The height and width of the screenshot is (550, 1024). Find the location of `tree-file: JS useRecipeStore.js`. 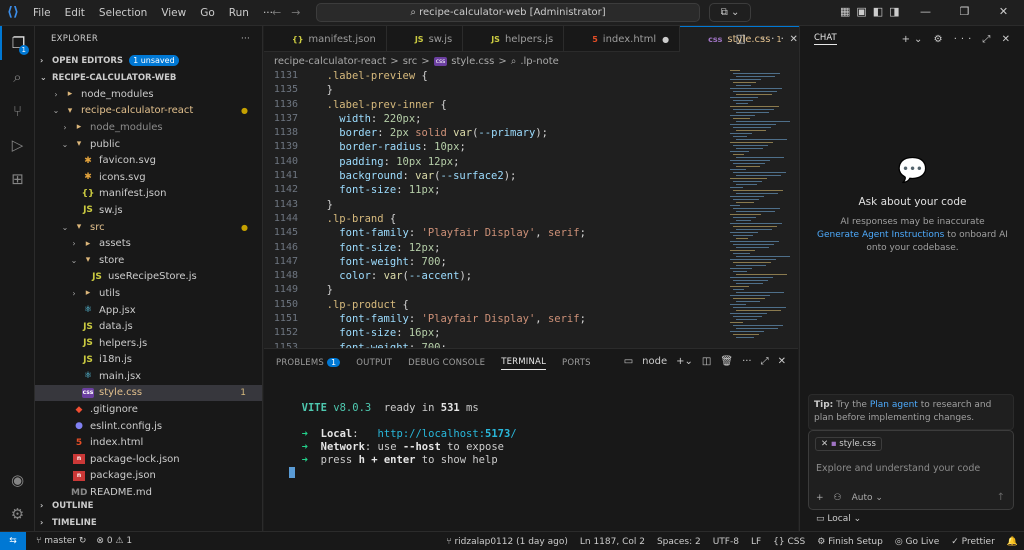

tree-file: JS useRecipeStore.js is located at coordinates (148, 277).